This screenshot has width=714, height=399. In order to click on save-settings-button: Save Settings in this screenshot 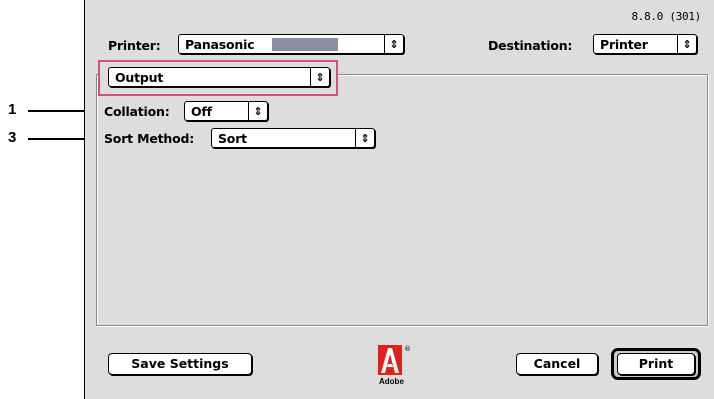, I will do `click(180, 364)`.